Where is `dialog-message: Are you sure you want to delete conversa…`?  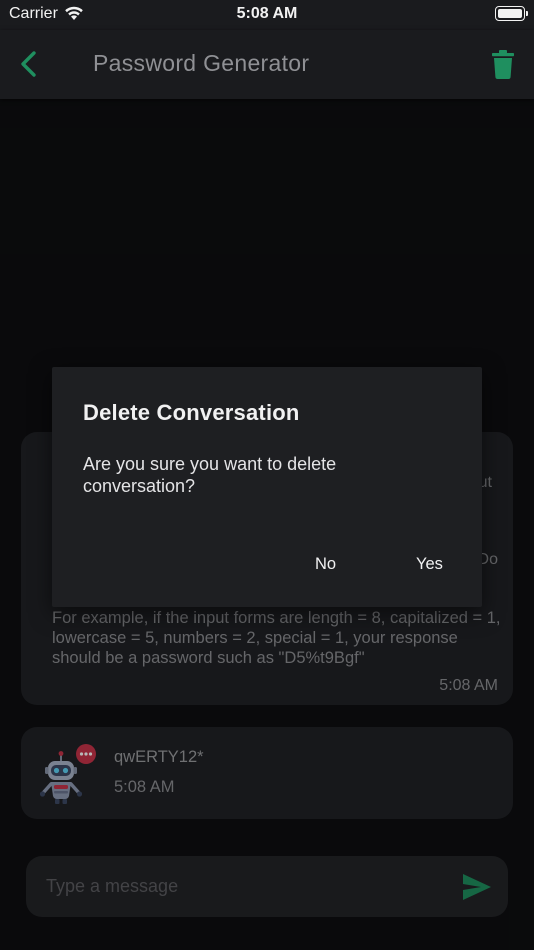 dialog-message: Are you sure you want to delete conversa… is located at coordinates (210, 475).